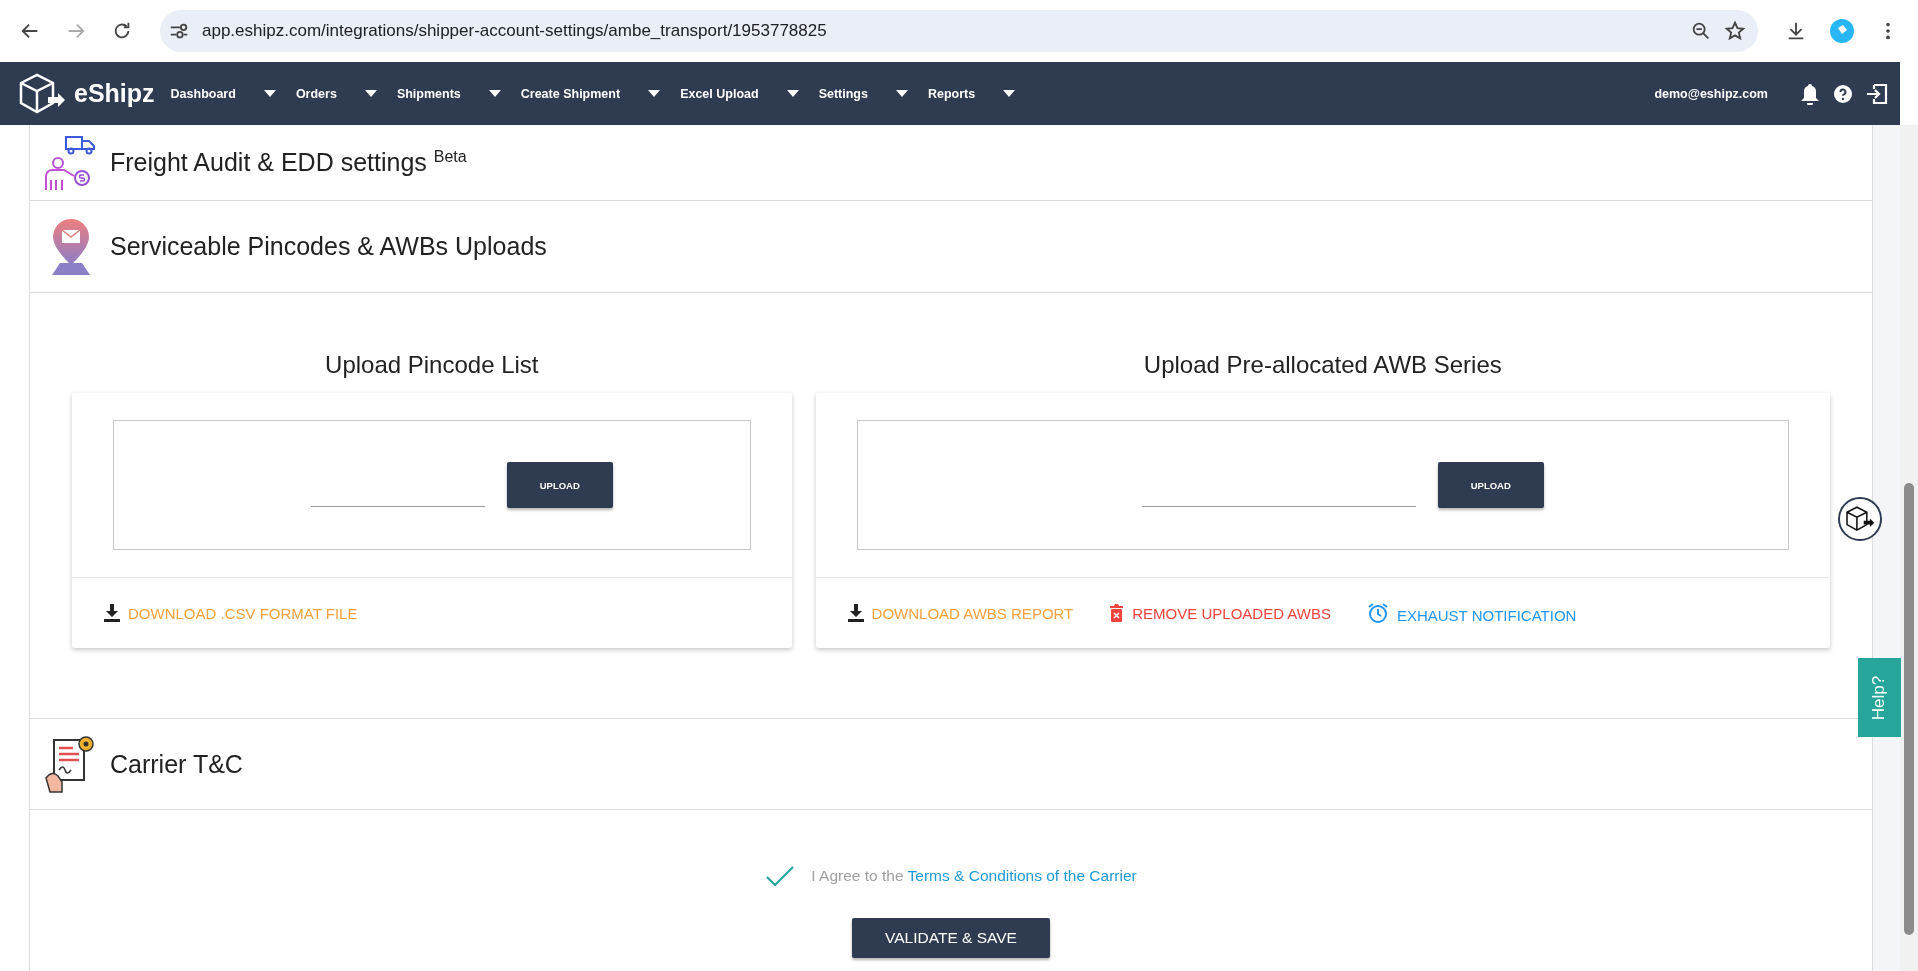 Image resolution: width=1918 pixels, height=971 pixels. Describe the element at coordinates (980, 93) in the screenshot. I see `nav-menu-item: Reports` at that location.